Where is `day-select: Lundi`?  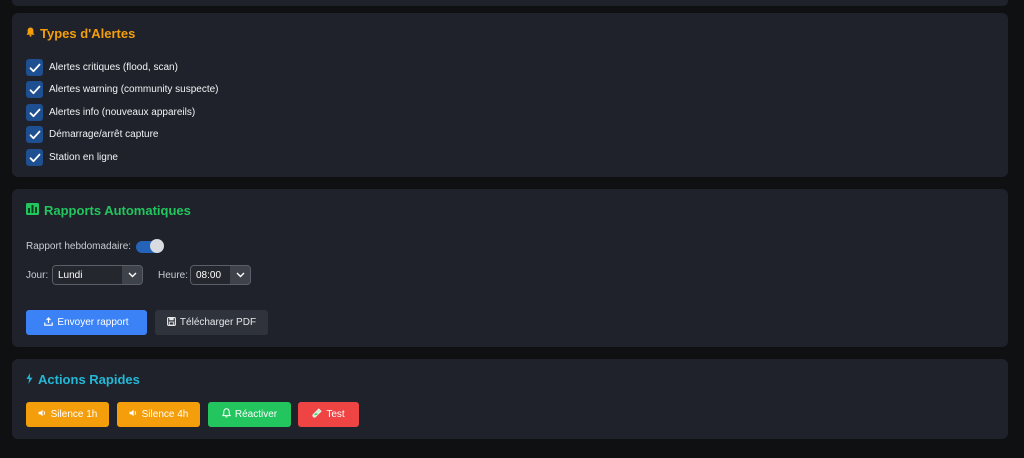
day-select: Lundi is located at coordinates (97, 275).